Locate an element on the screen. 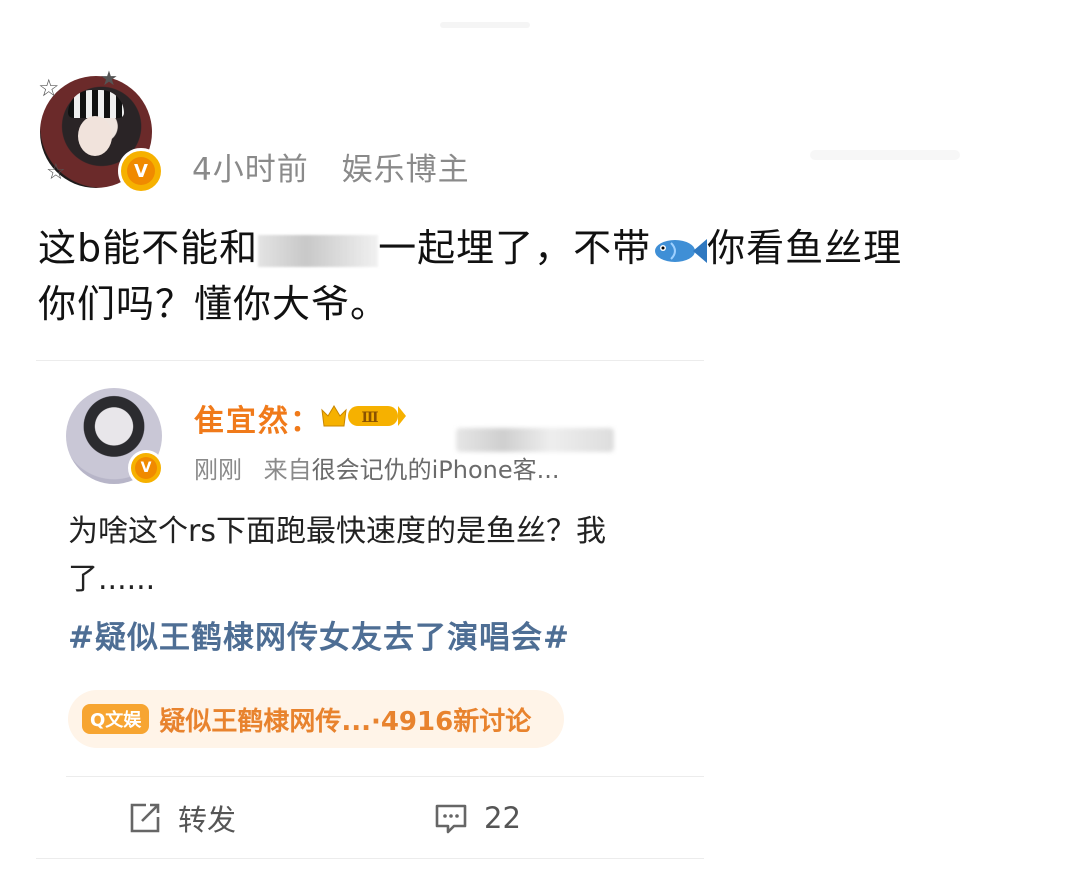  post-text-segment: 你看鱼丝理 is located at coordinates (805, 248).